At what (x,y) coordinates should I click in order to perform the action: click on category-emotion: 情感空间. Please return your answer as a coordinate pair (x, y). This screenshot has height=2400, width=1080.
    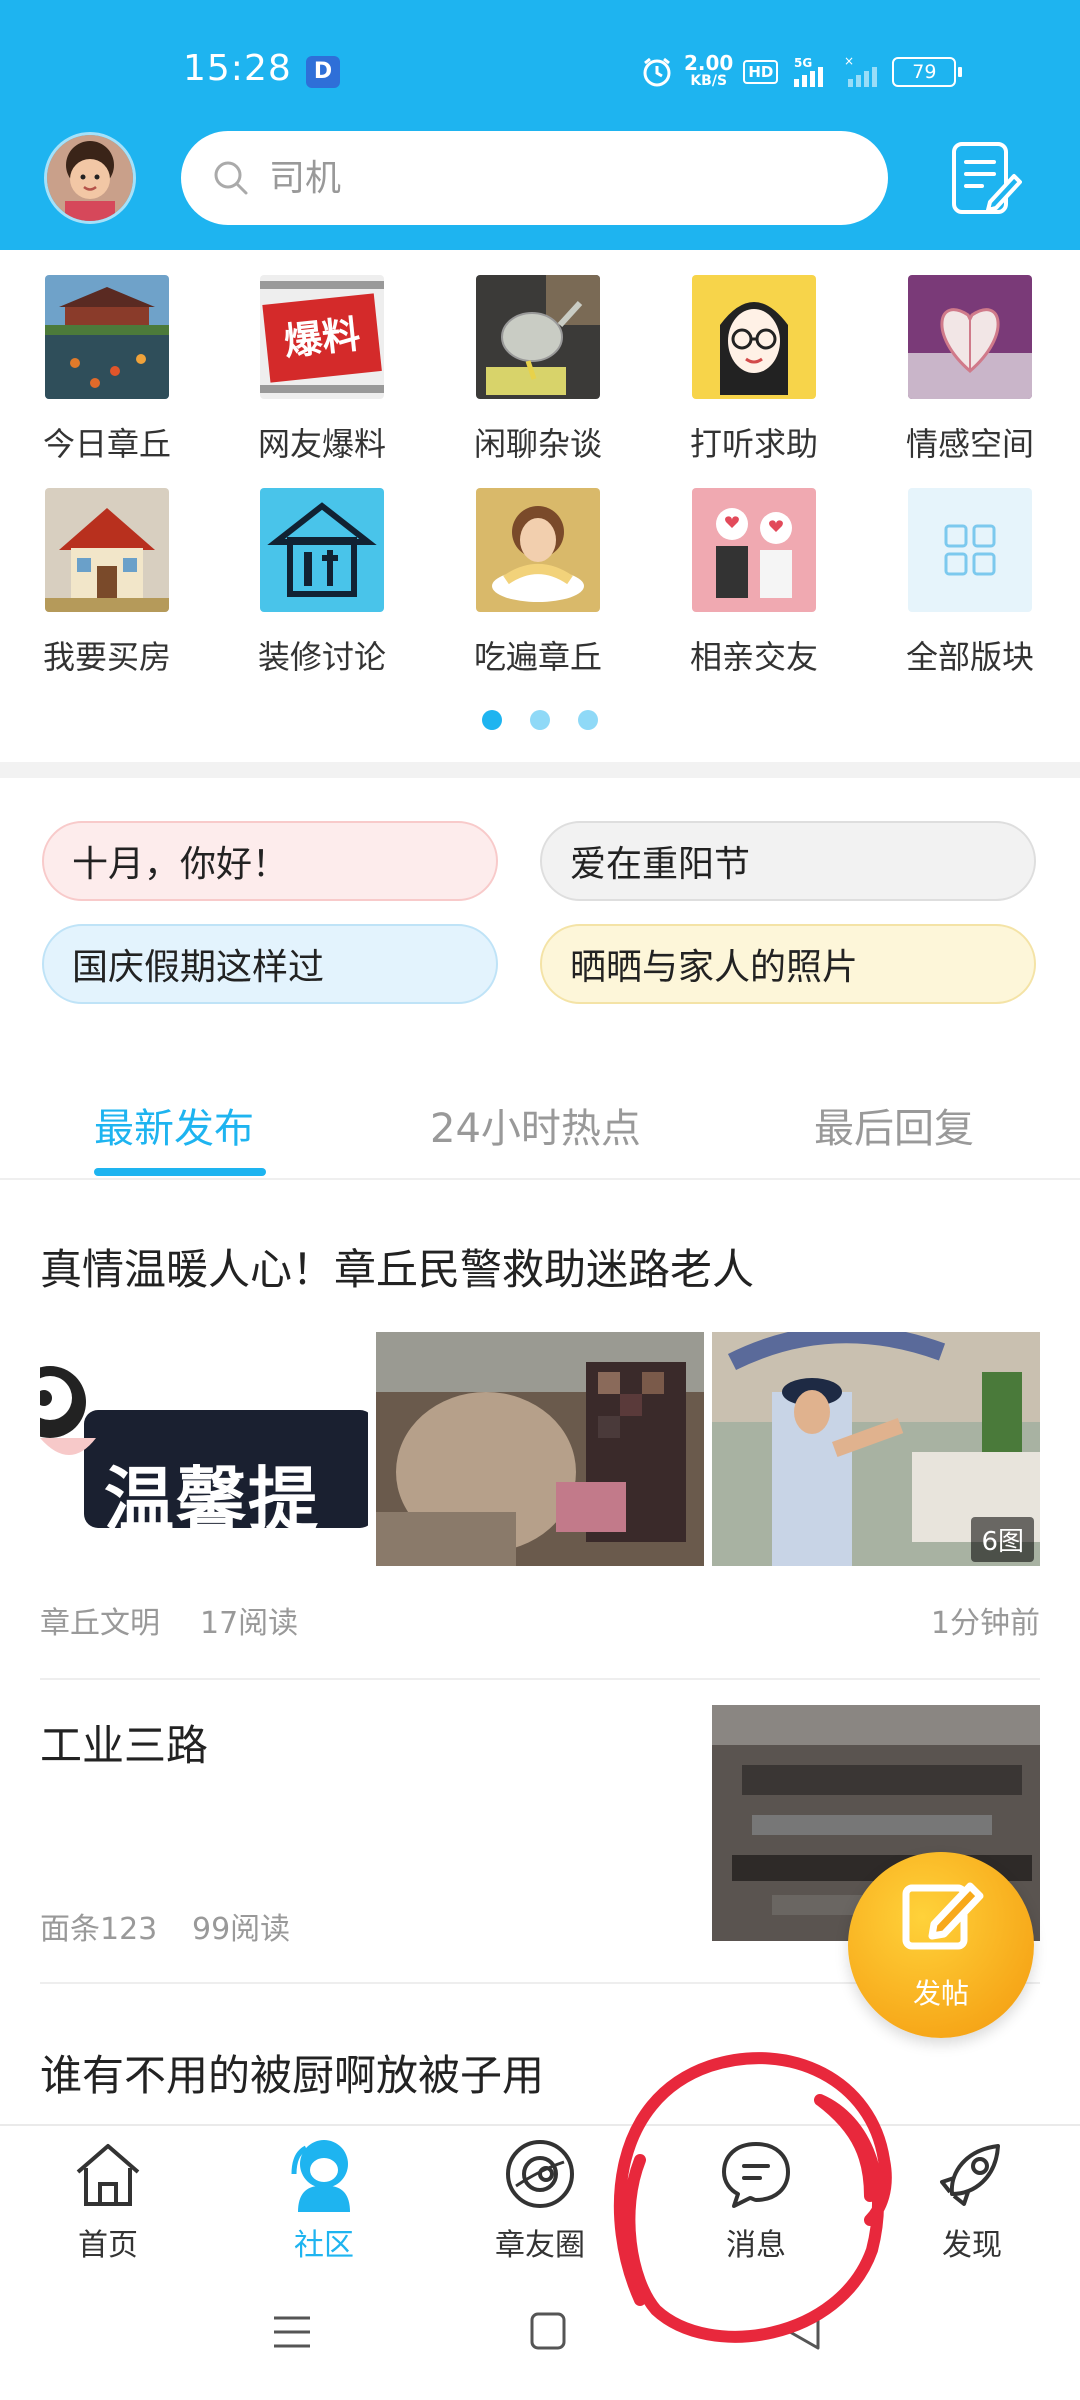
    Looking at the image, I should click on (970, 370).